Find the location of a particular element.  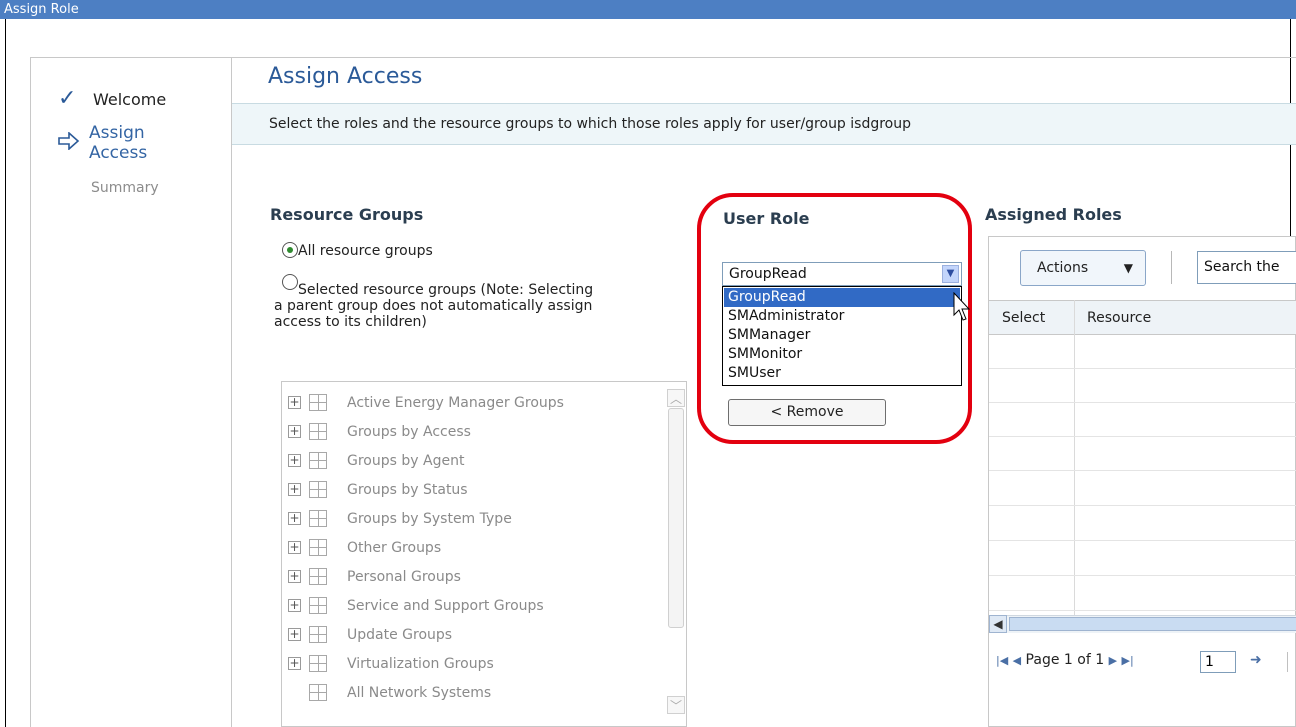

all-resource-groups-radio is located at coordinates (290, 250).